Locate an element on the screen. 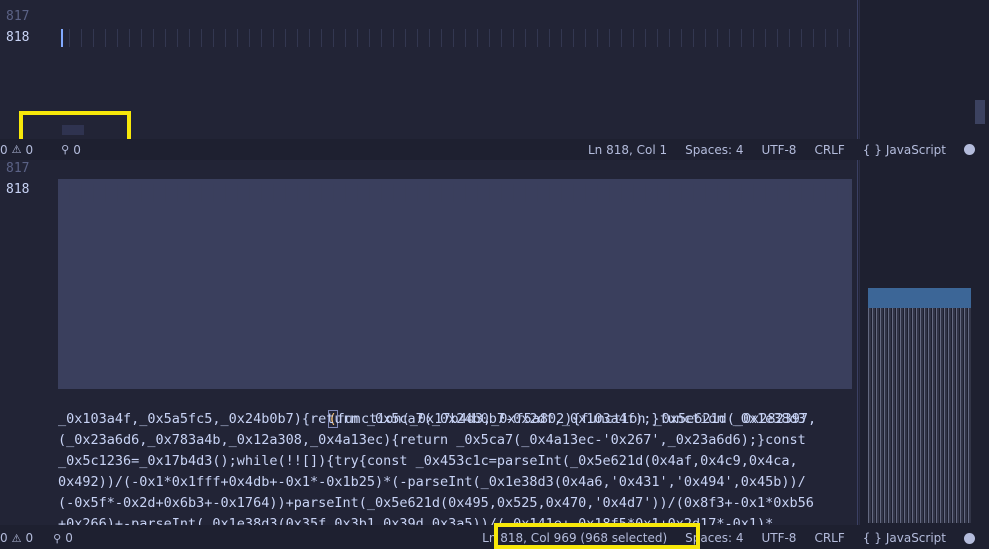 Image resolution: width=989 pixels, height=549 pixels. minimap-code-preview is located at coordinates (919, 415).